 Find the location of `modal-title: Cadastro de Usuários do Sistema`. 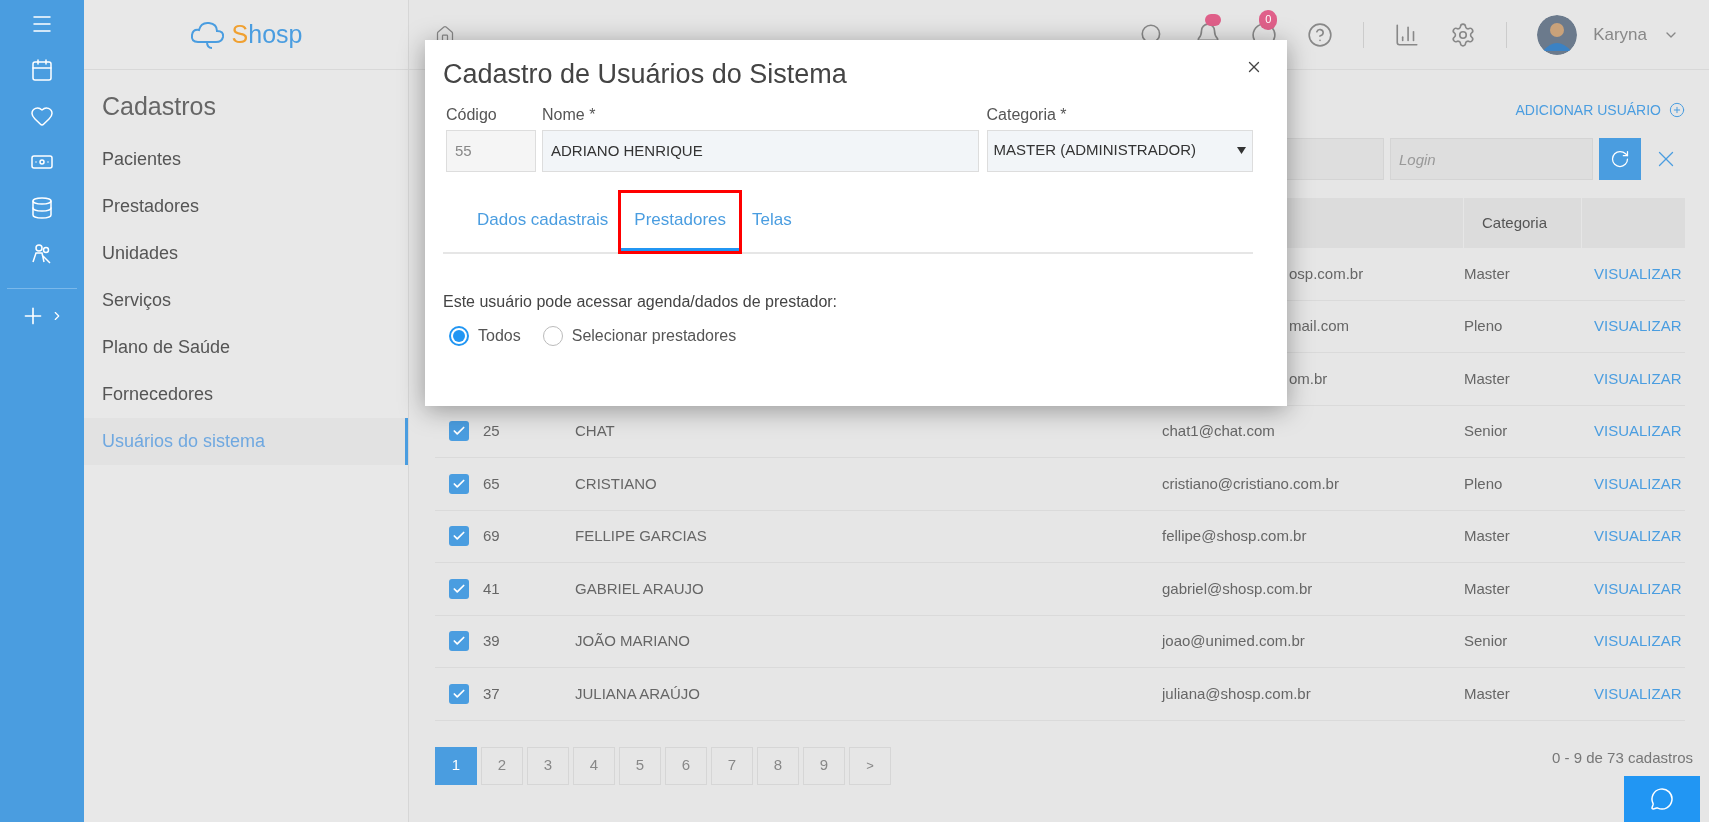

modal-title: Cadastro de Usuários do Sistema is located at coordinates (645, 74).